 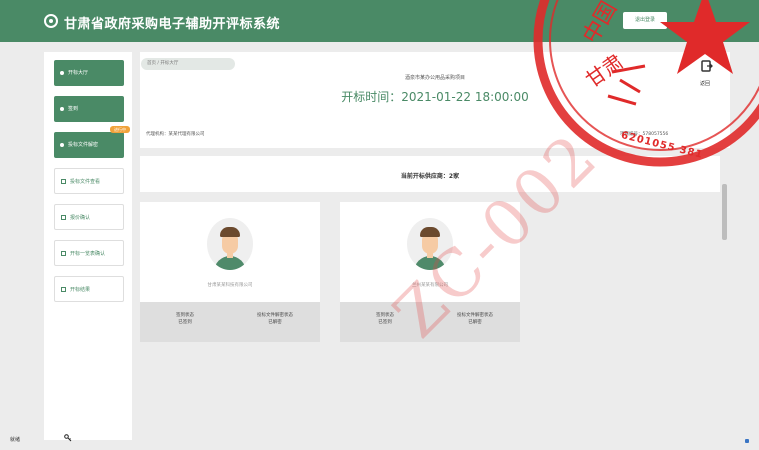 I want to click on sidebar-item-quote-confirm: 报价确认, so click(x=89, y=217).